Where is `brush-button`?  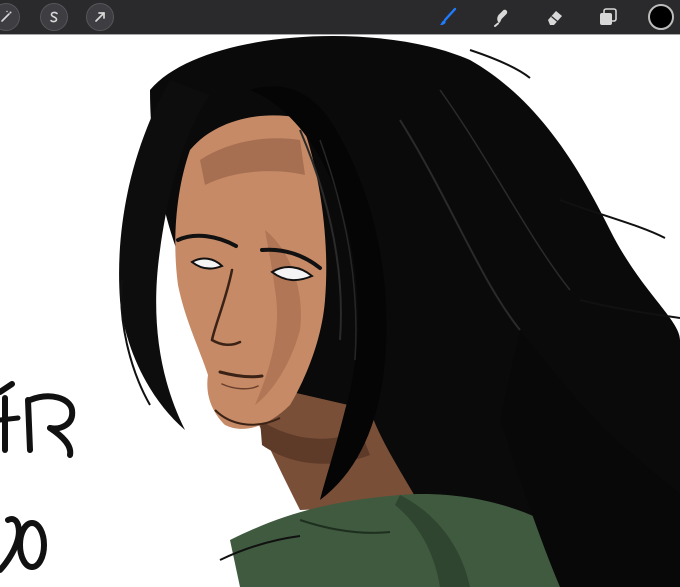
brush-button is located at coordinates (448, 17).